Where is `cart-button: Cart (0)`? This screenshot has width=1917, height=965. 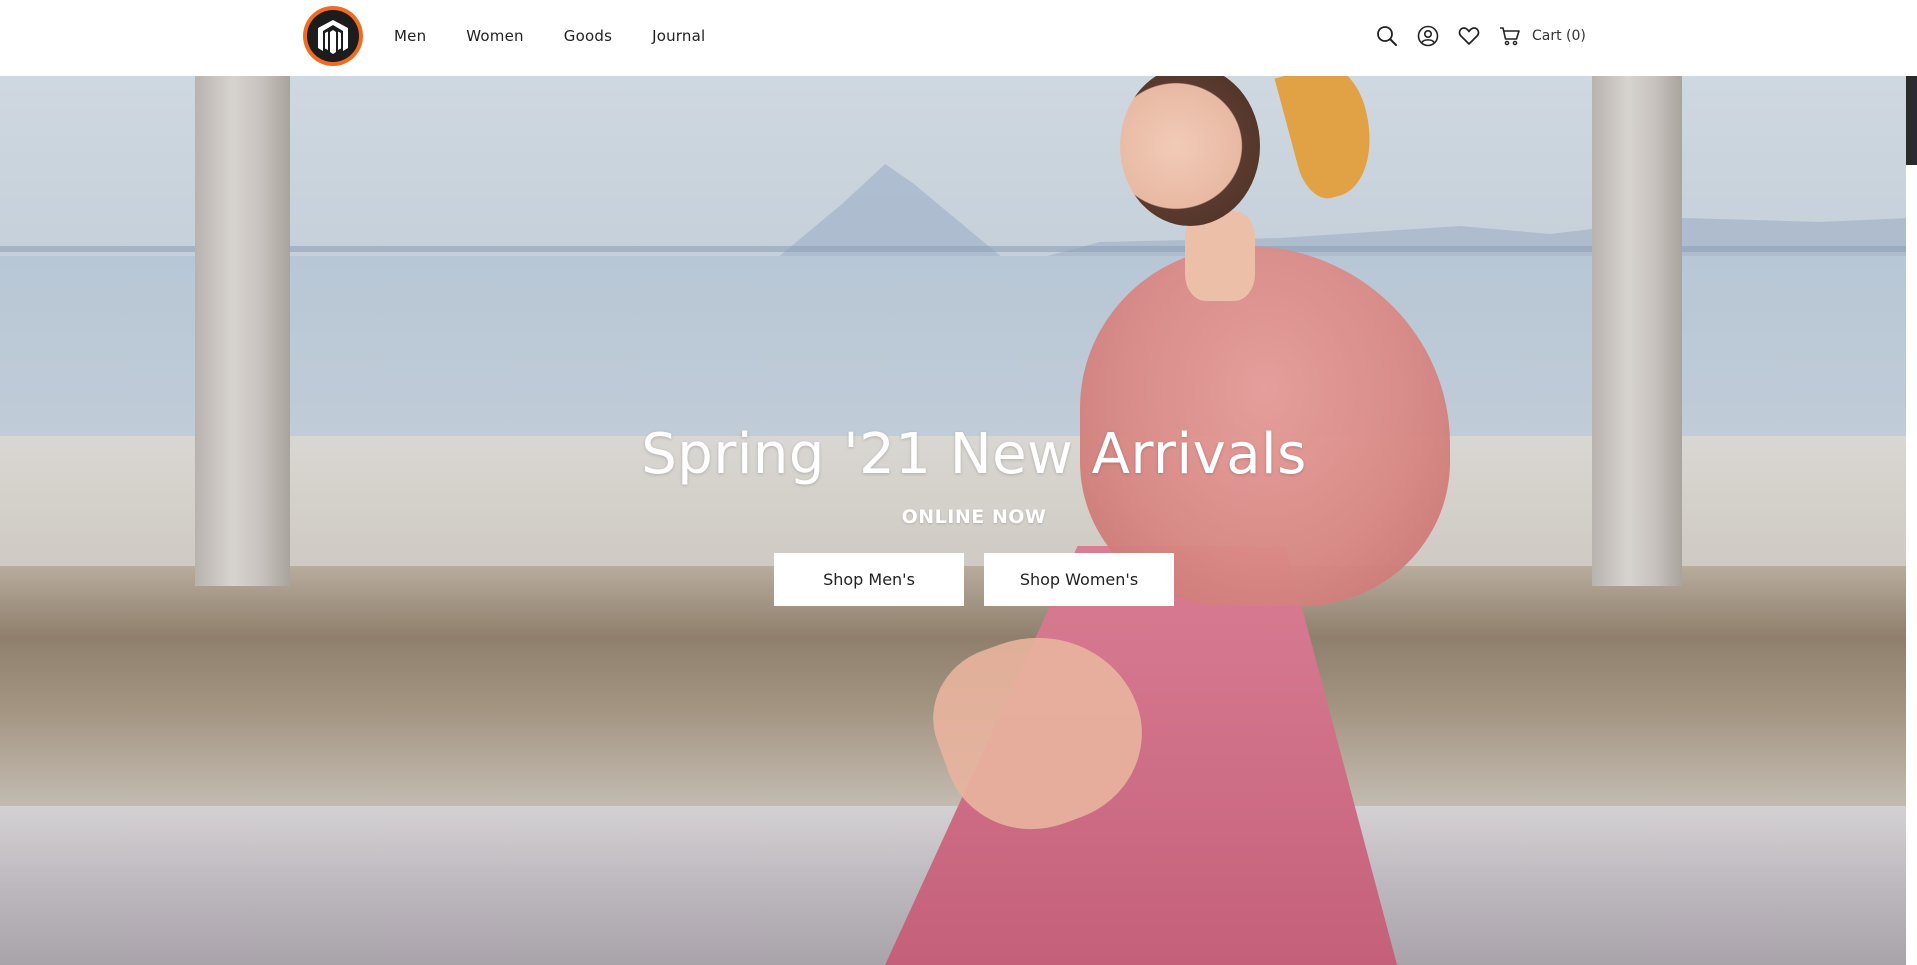 cart-button: Cart (0) is located at coordinates (1542, 36).